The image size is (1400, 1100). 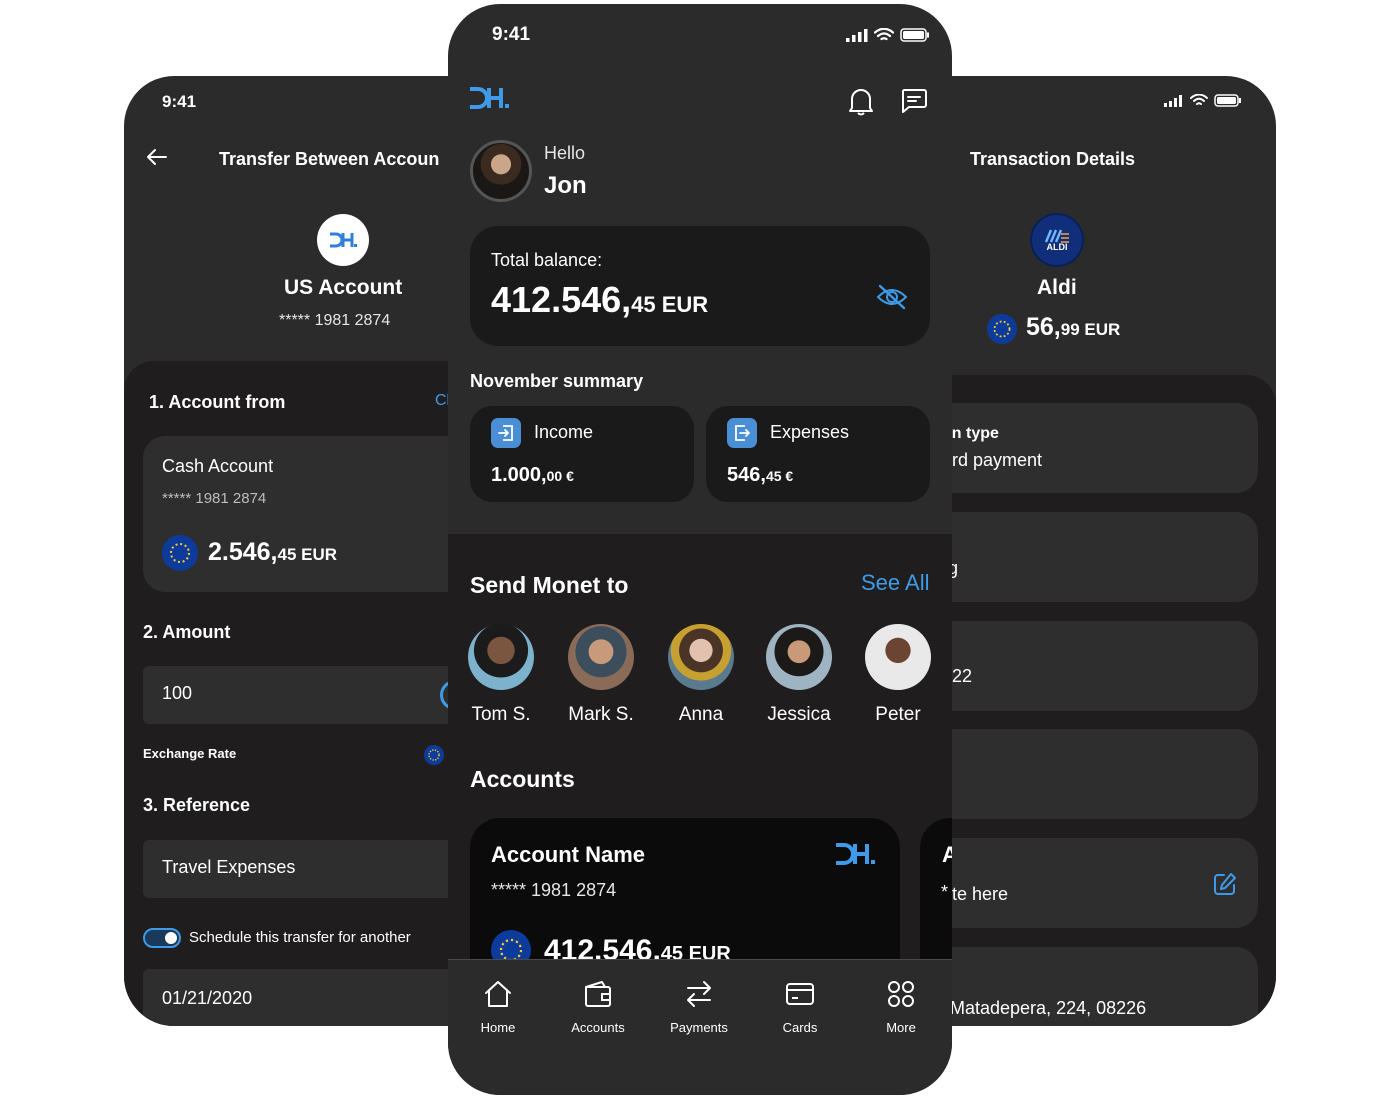 What do you see at coordinates (501, 714) in the screenshot?
I see `contact-name: Tom S.` at bounding box center [501, 714].